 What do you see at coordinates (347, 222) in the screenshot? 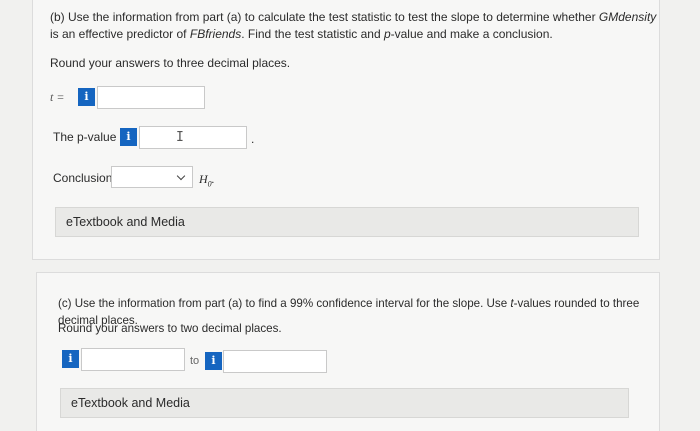
I see `etextbook-media-bar-b: eTextbook and Media` at bounding box center [347, 222].